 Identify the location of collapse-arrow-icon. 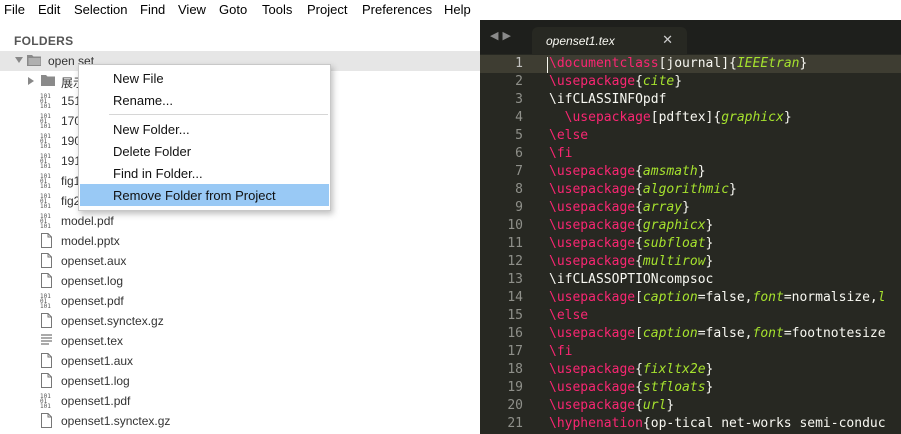
(31, 81).